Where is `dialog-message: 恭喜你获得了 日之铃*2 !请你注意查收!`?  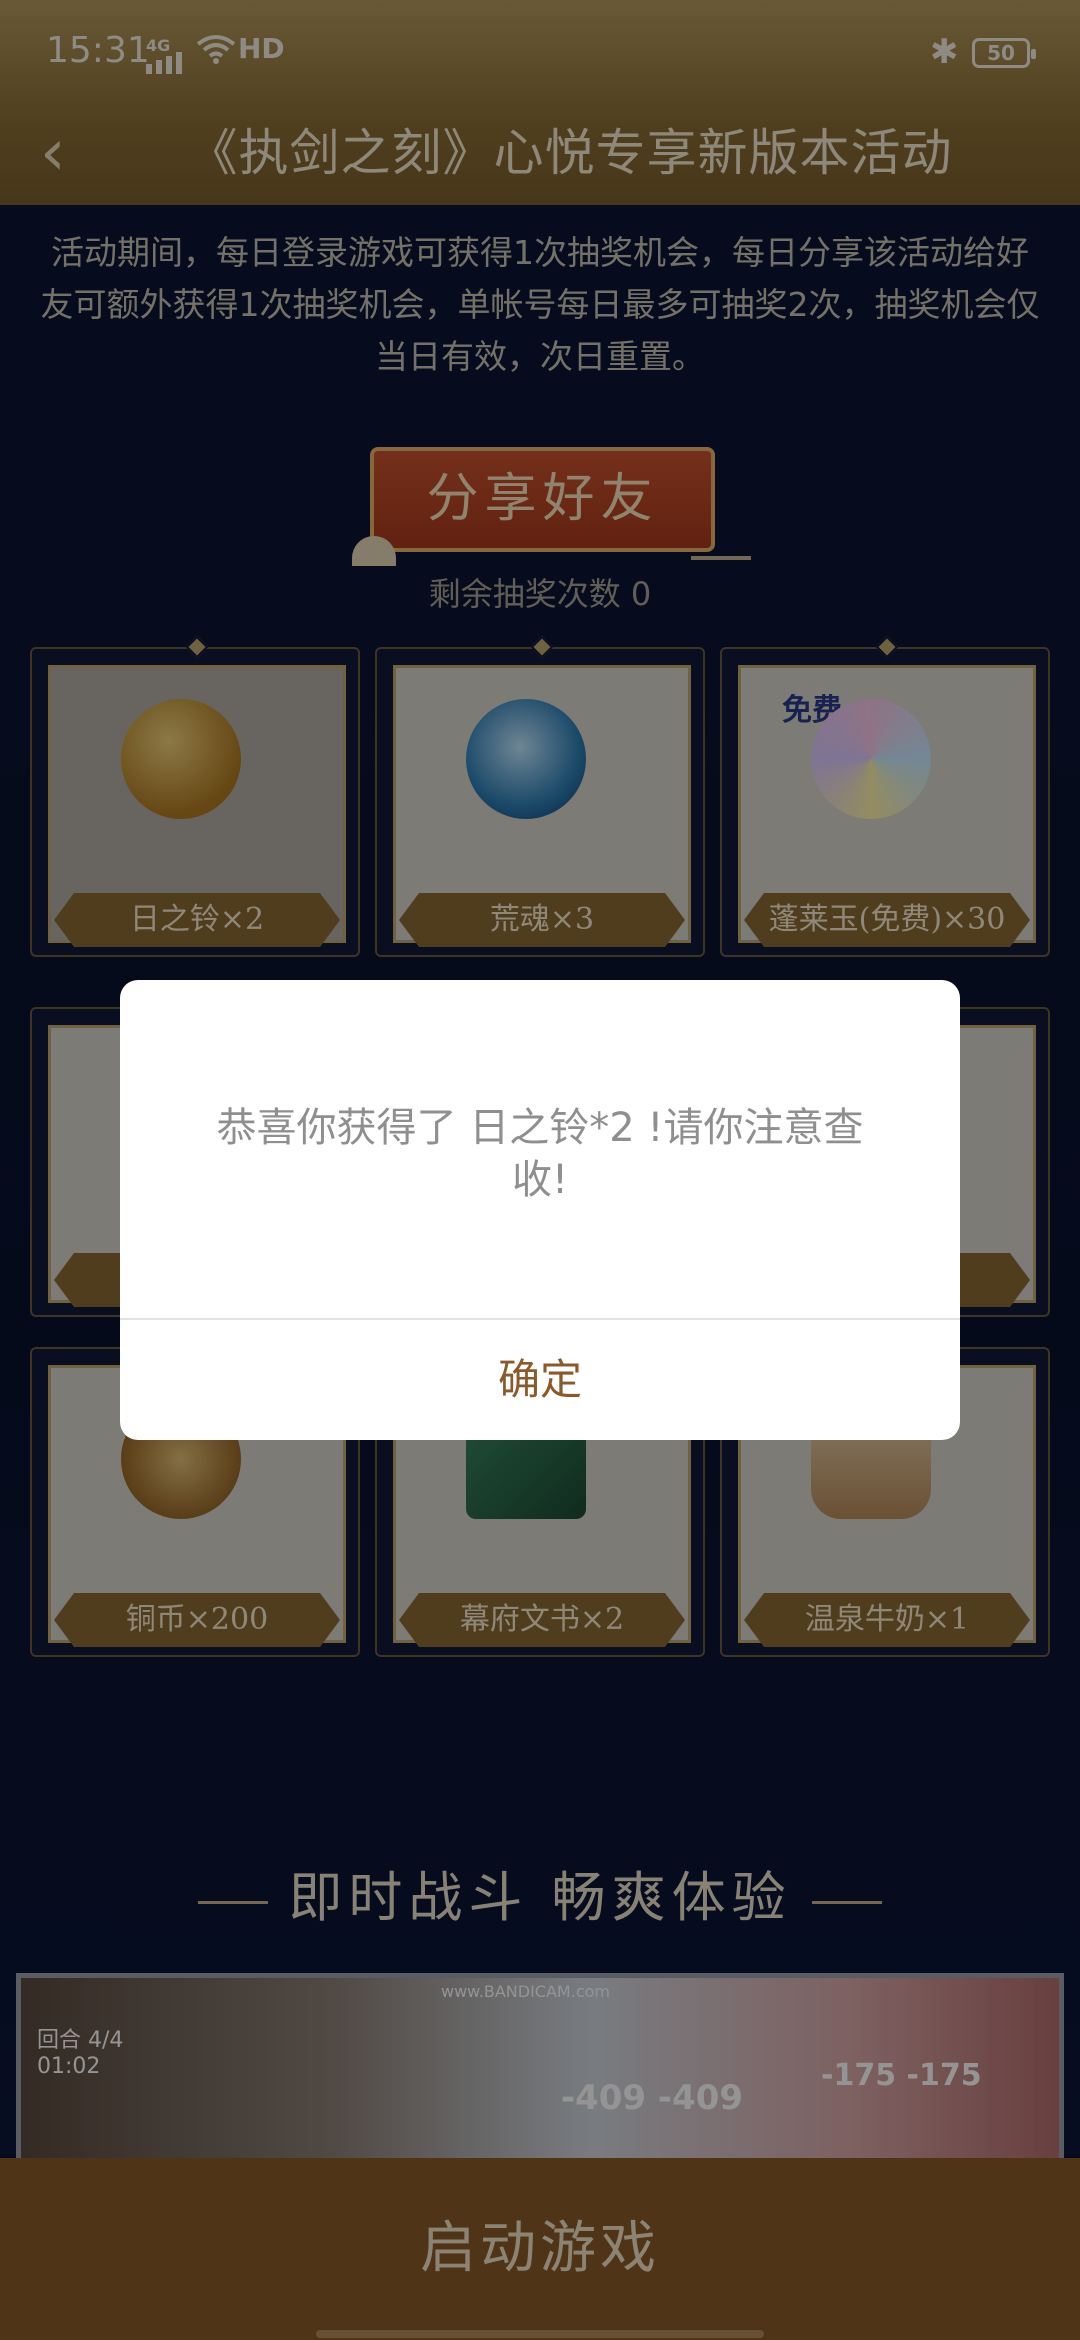
dialog-message: 恭喜你获得了 日之铃*2 !请你注意查收! is located at coordinates (540, 1154).